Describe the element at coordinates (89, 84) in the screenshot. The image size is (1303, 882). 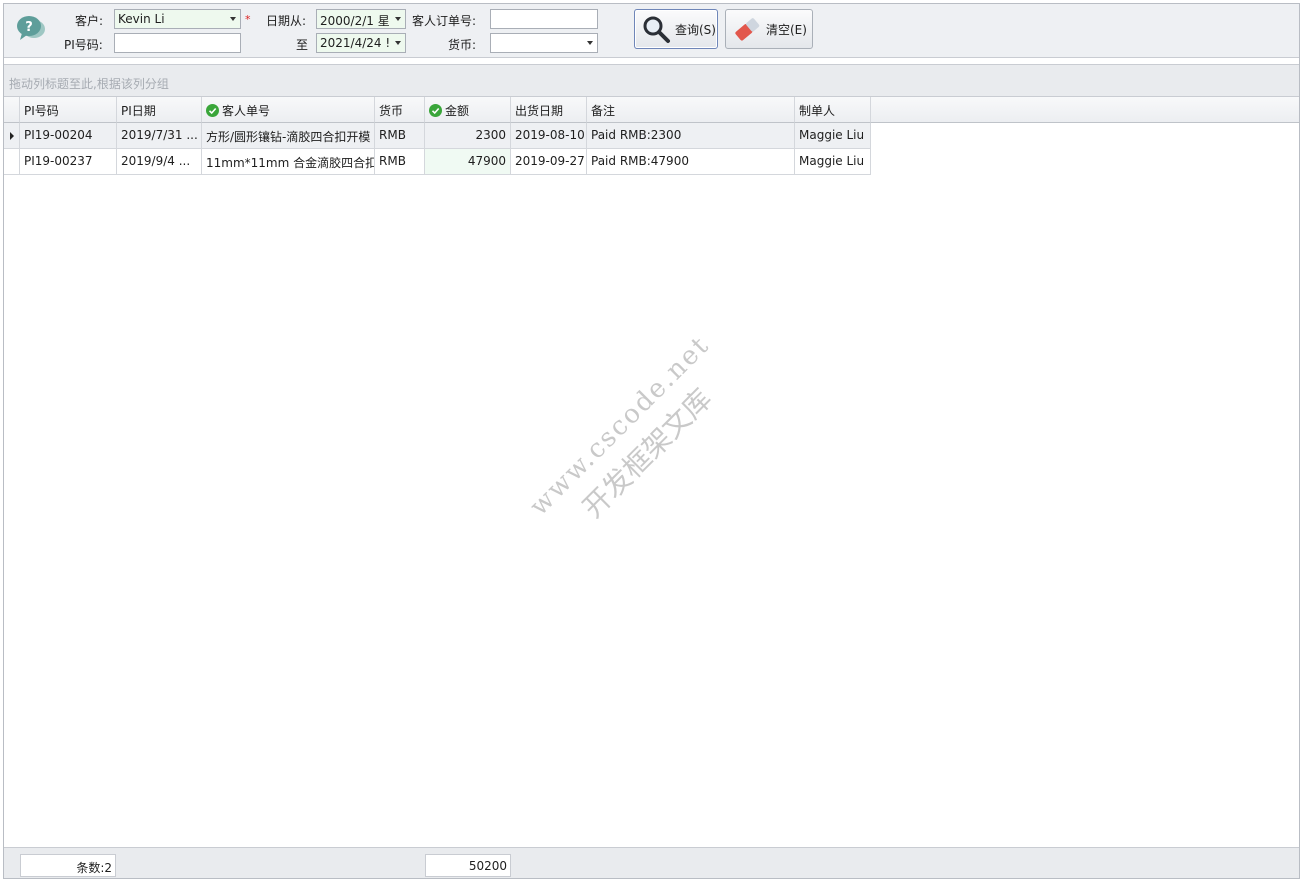
I see `group-by-hint: 拖动列标题至此,根据该列分组` at that location.